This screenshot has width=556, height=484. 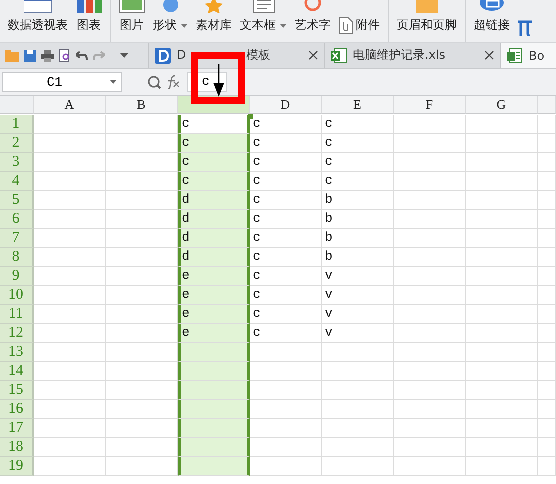 I want to click on text-box-icon, so click(x=263, y=6).